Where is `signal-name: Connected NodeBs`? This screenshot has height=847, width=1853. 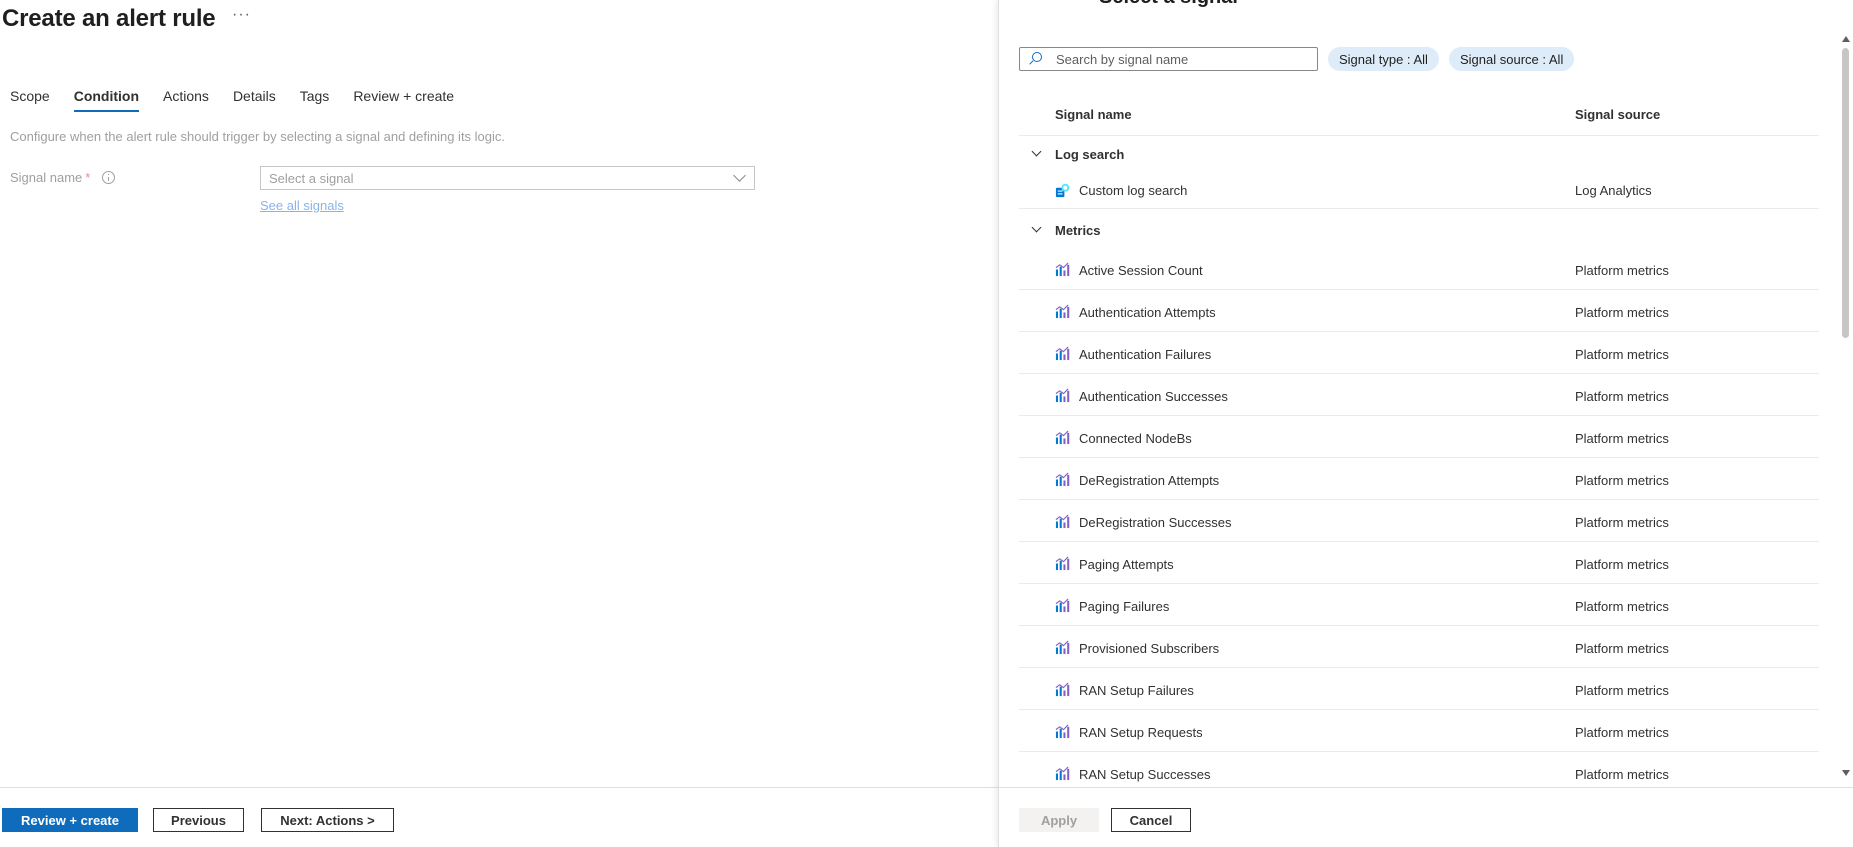
signal-name: Connected NodeBs is located at coordinates (1135, 438).